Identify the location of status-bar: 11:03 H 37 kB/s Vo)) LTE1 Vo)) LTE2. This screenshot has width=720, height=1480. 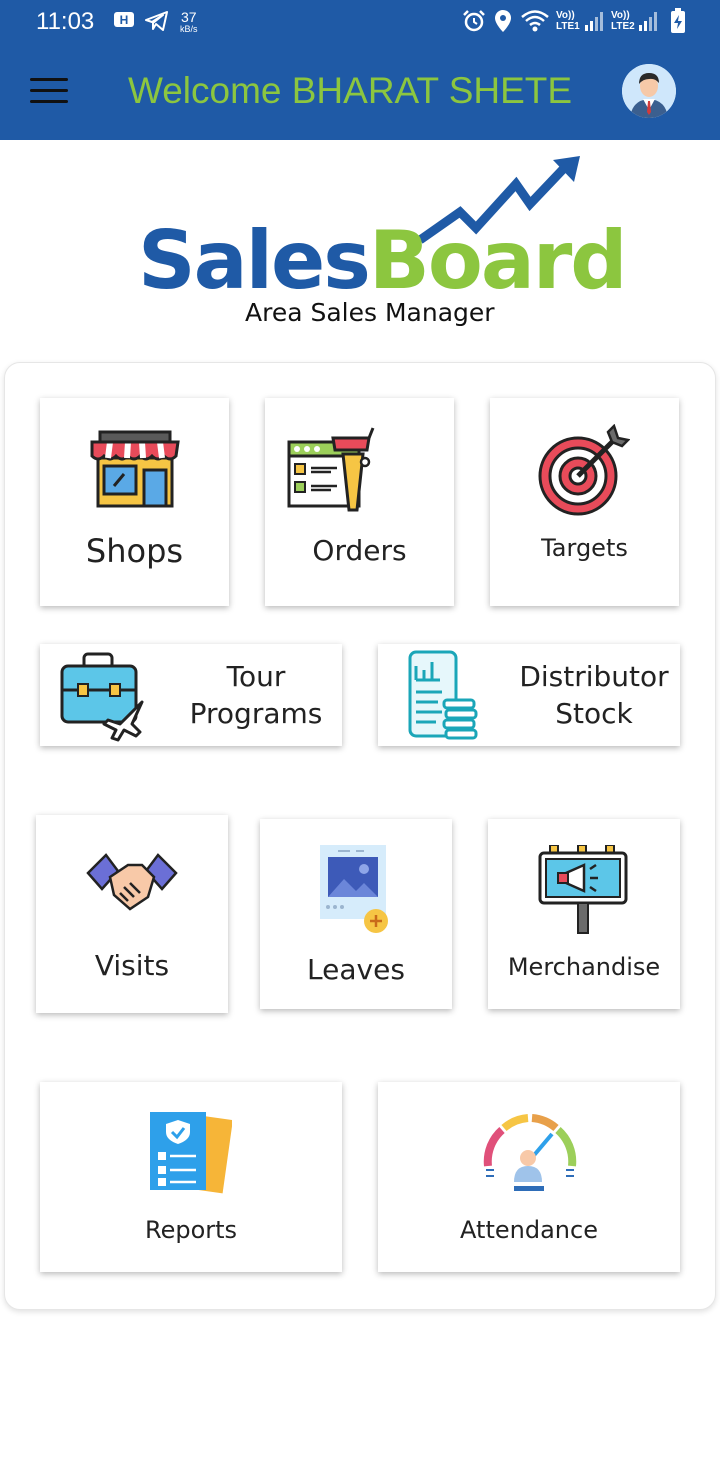
(360, 22).